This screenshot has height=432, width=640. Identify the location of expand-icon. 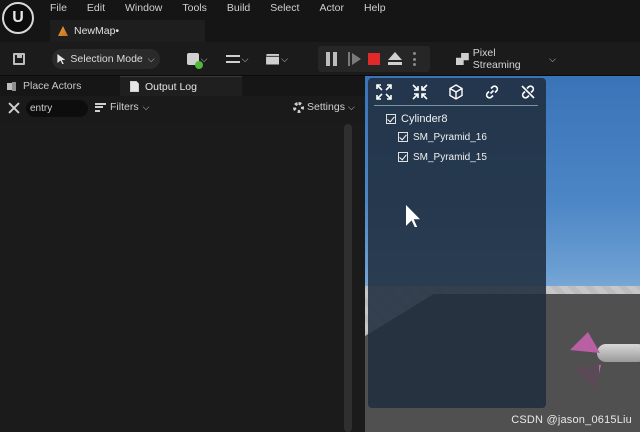
(384, 92).